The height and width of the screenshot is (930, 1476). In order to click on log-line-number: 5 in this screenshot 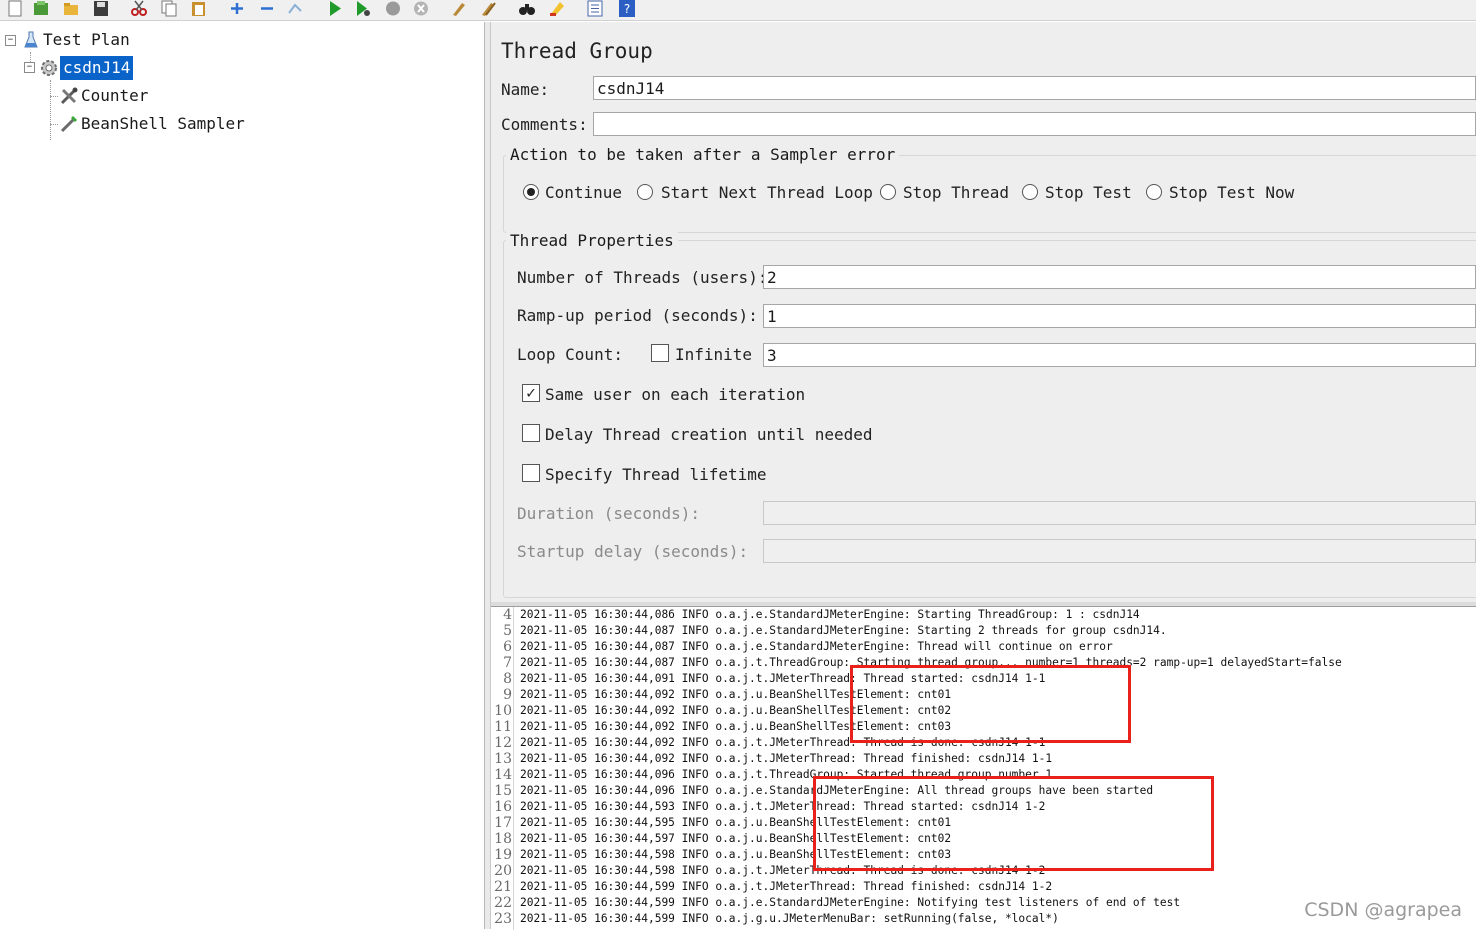, I will do `click(507, 631)`.